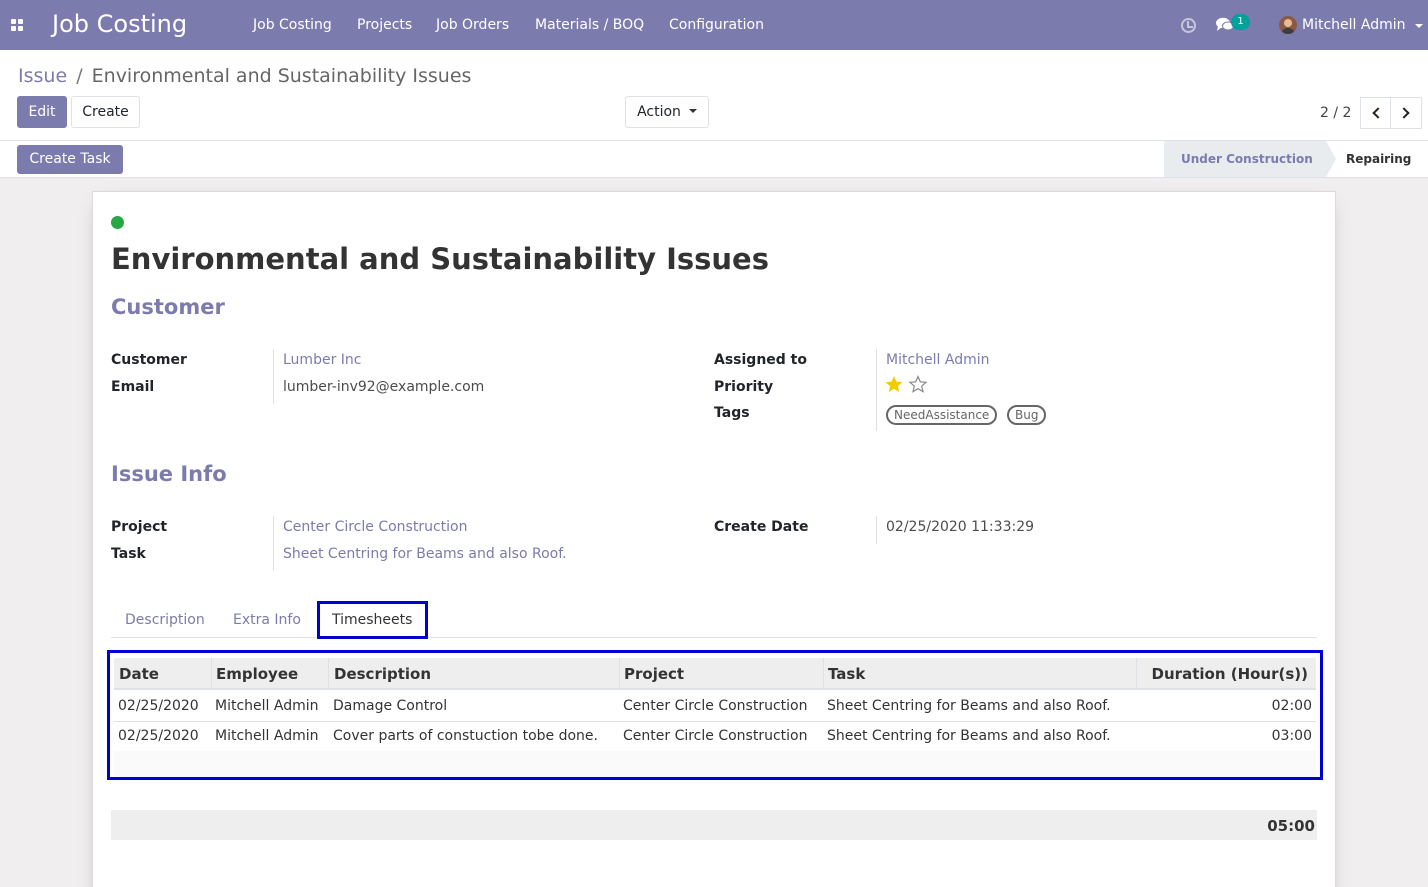 This screenshot has height=887, width=1428. I want to click on column-date: Date, so click(139, 674).